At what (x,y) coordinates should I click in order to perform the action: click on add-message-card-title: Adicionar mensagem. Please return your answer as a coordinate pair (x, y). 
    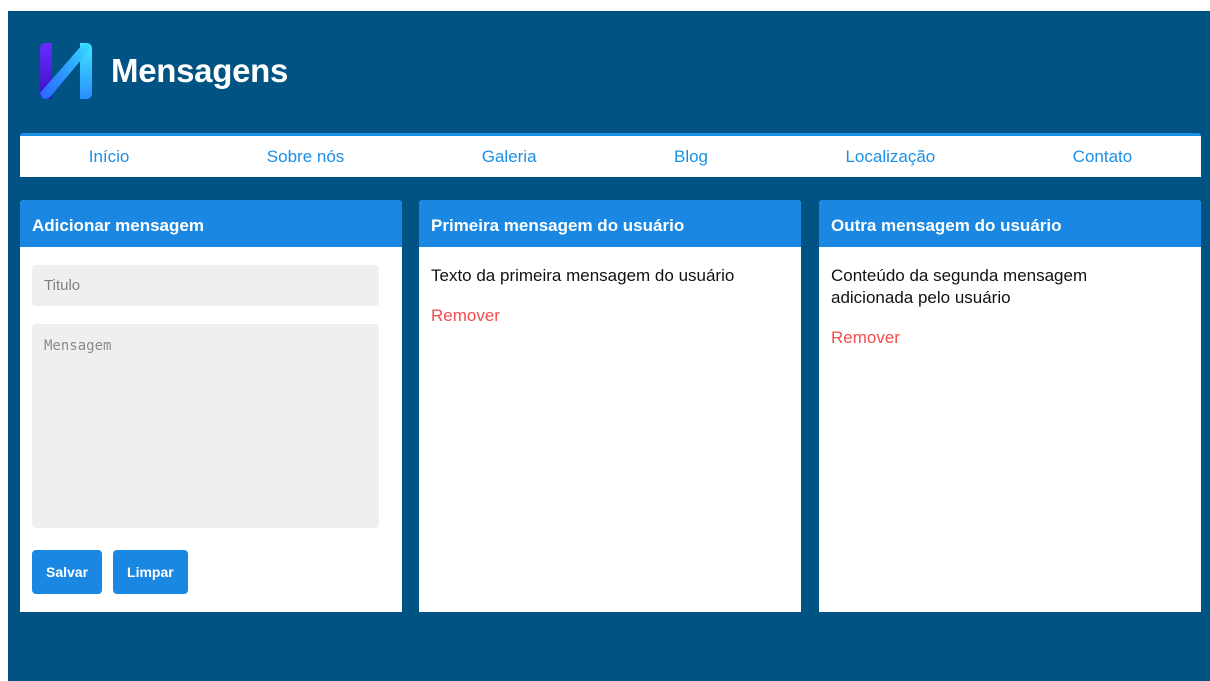
    Looking at the image, I should click on (211, 223).